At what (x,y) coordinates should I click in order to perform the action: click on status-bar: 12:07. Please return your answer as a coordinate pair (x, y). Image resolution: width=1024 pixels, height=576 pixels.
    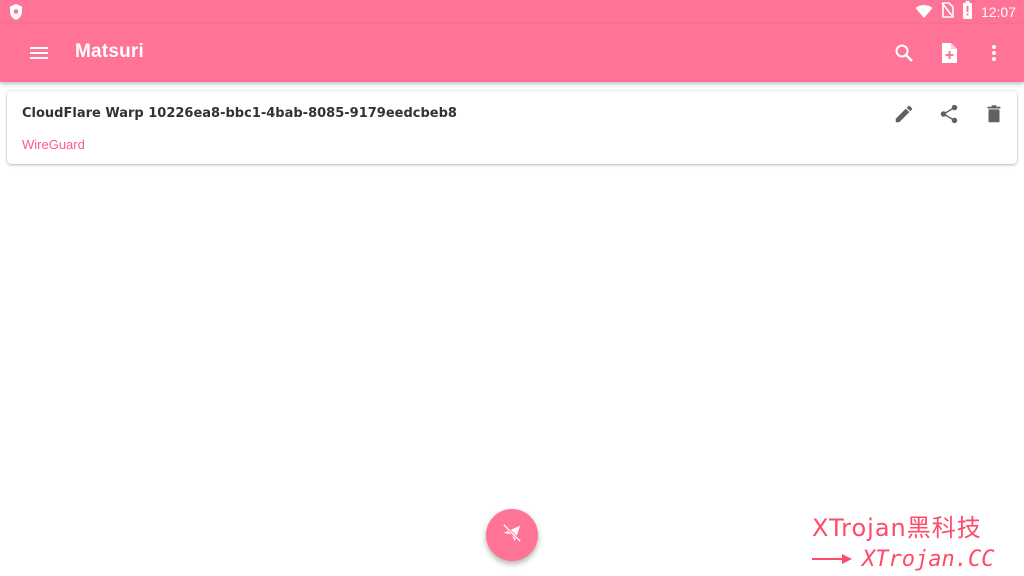
    Looking at the image, I should click on (512, 12).